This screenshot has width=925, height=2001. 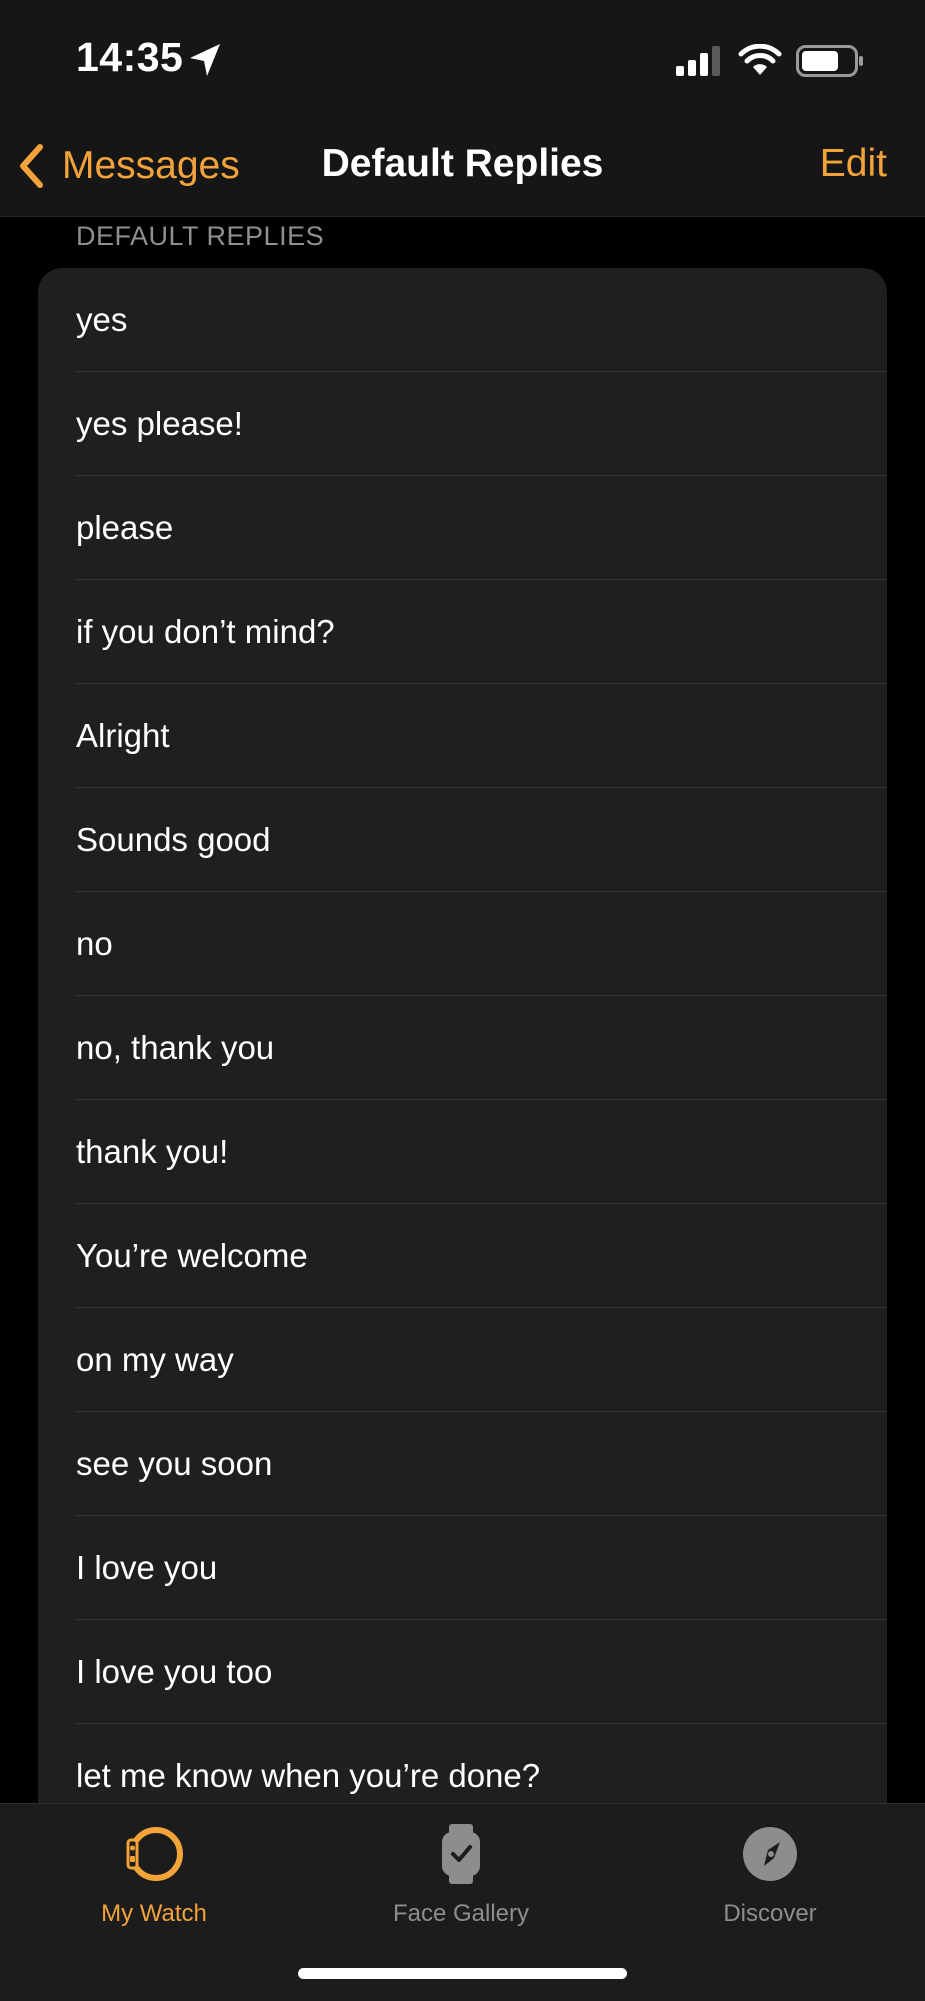 I want to click on wifi-icon, so click(x=760, y=59).